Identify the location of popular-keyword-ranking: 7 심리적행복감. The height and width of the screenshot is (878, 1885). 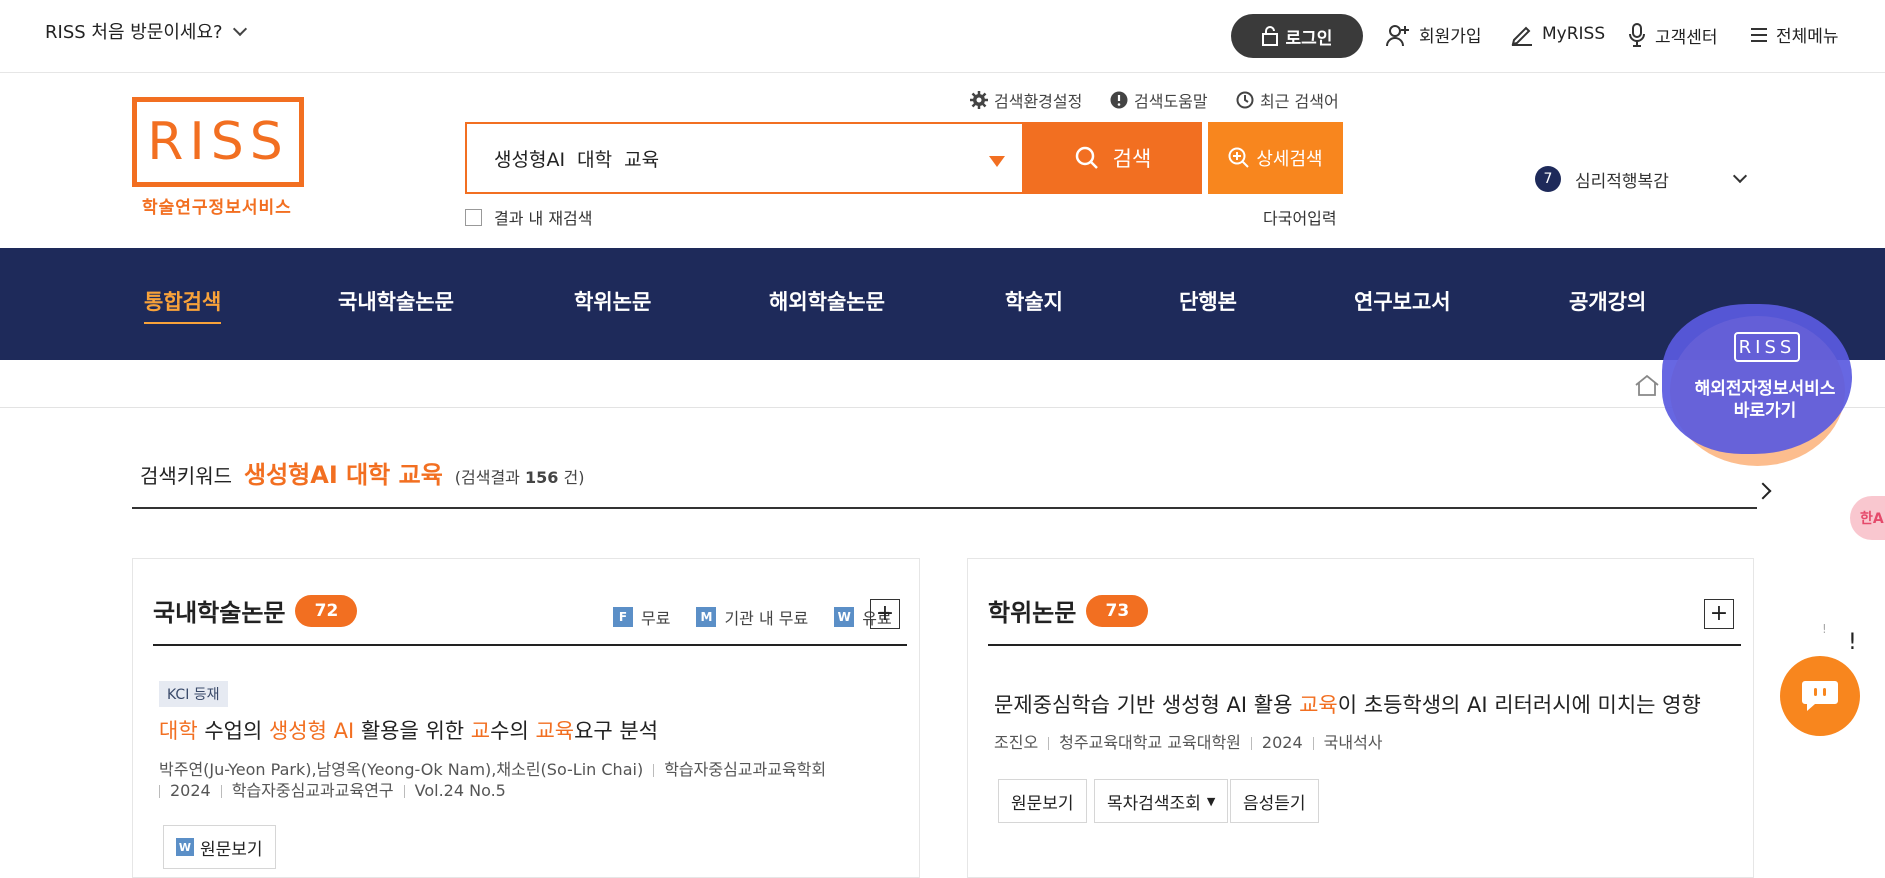
(1641, 179).